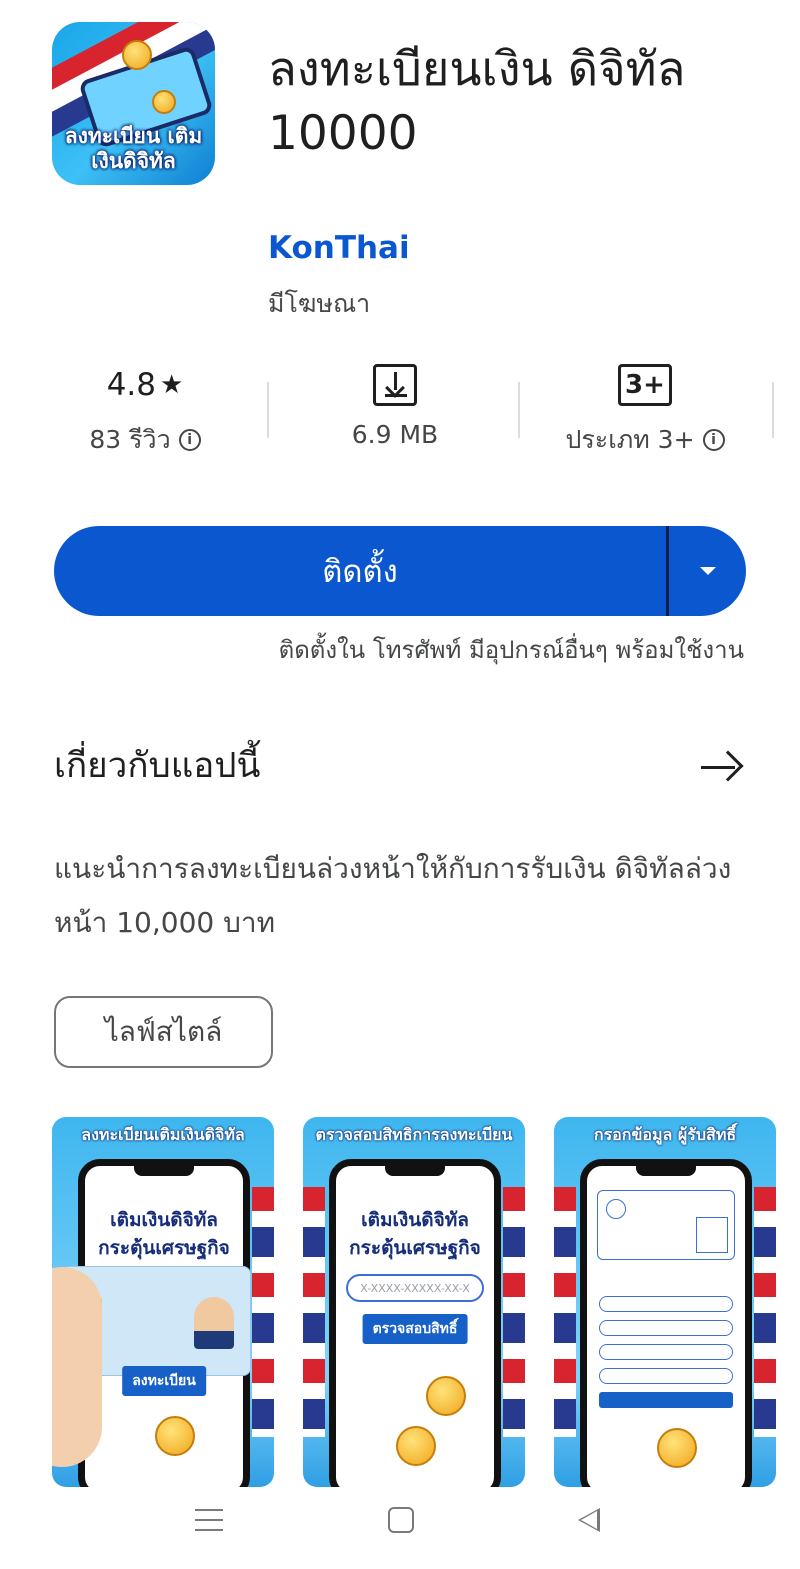 Image resolution: width=800 pixels, height=1569 pixels. I want to click on rating-value: 4.8, so click(131, 385).